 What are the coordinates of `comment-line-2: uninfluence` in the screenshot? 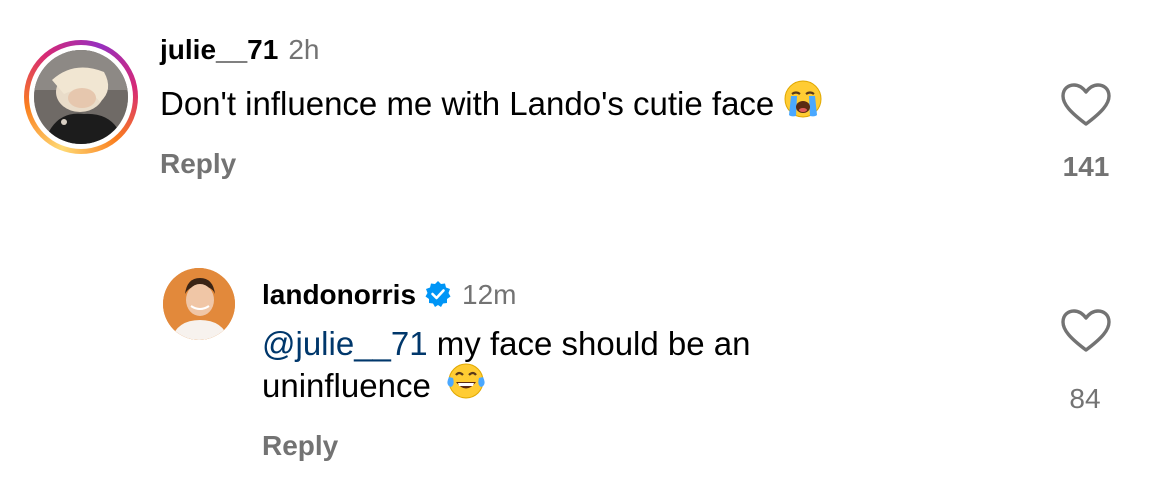 It's located at (506, 387).